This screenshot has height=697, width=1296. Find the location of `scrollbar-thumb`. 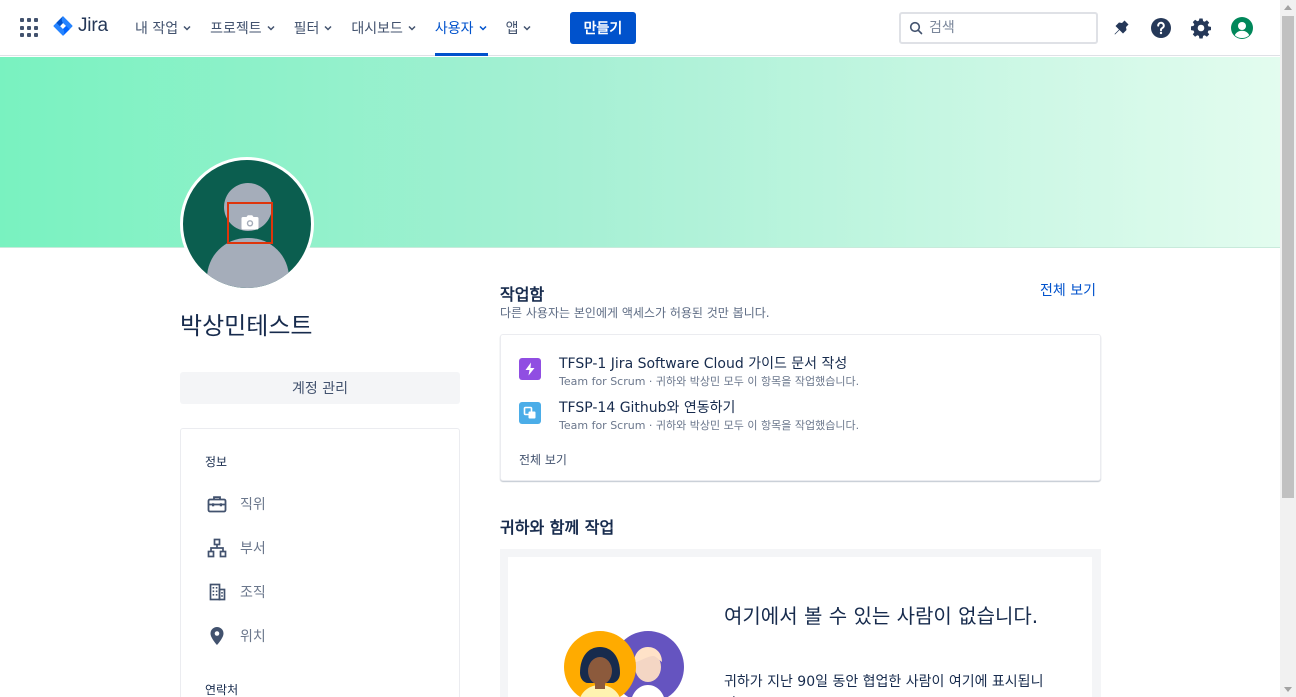

scrollbar-thumb is located at coordinates (1288, 257).